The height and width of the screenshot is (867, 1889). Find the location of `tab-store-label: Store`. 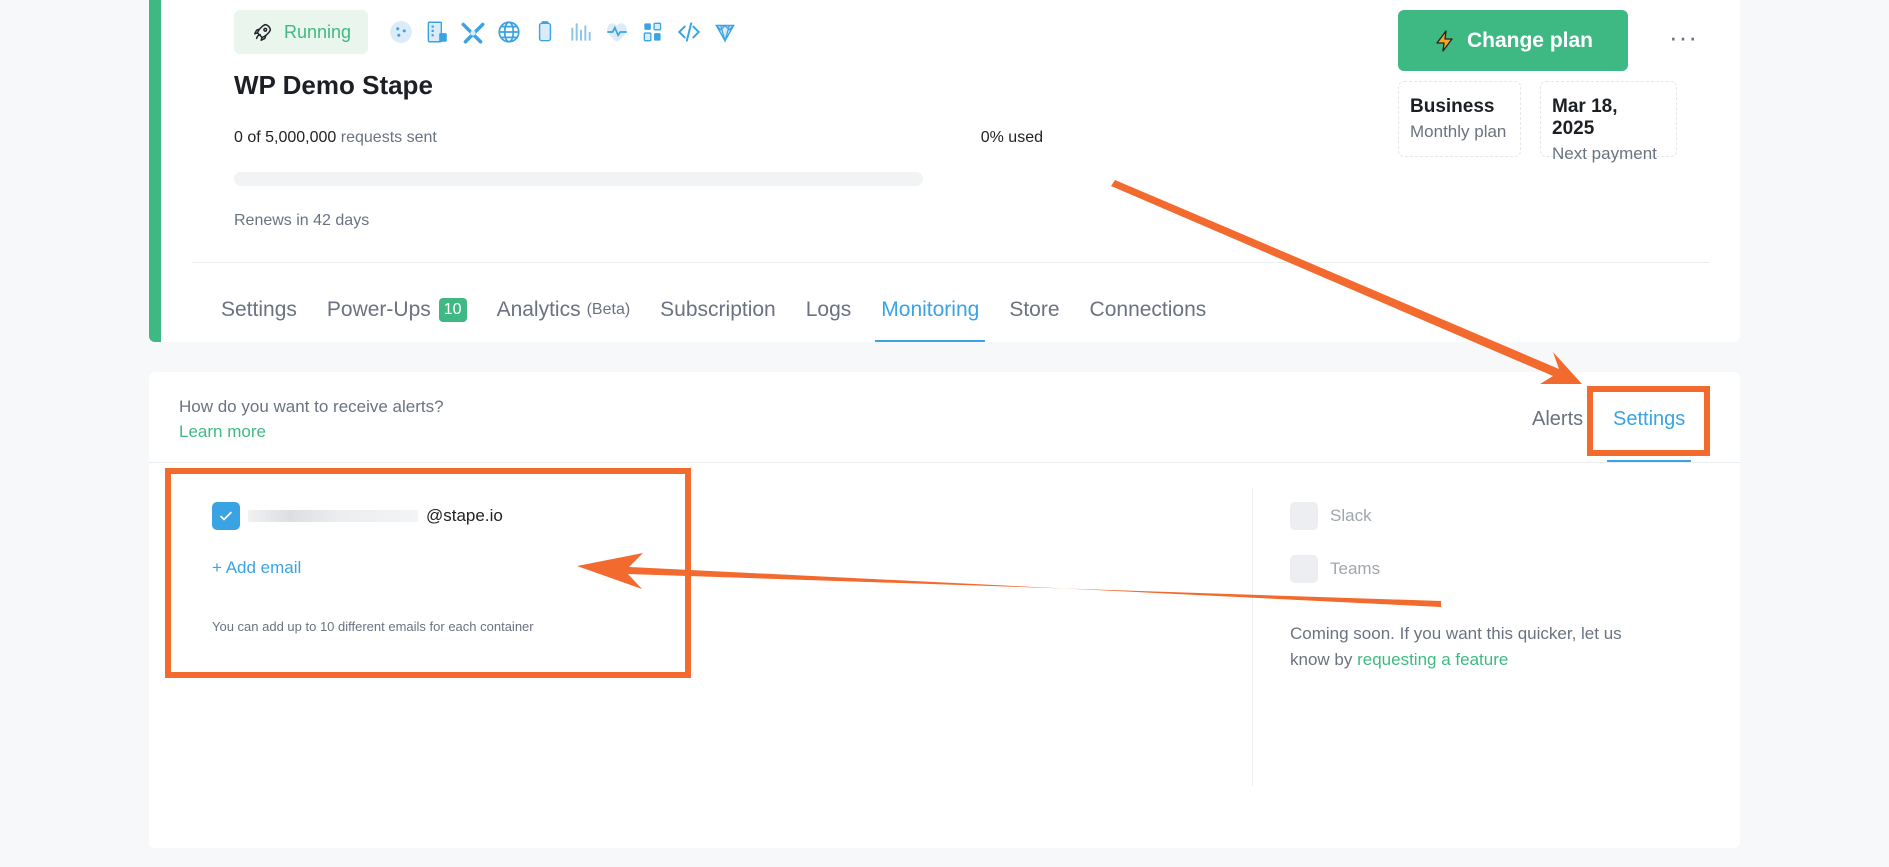

tab-store-label: Store is located at coordinates (1034, 309).